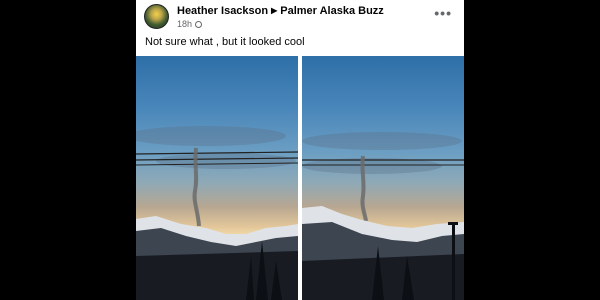  What do you see at coordinates (222, 11) in the screenshot?
I see `author-name: Heather Isackson` at bounding box center [222, 11].